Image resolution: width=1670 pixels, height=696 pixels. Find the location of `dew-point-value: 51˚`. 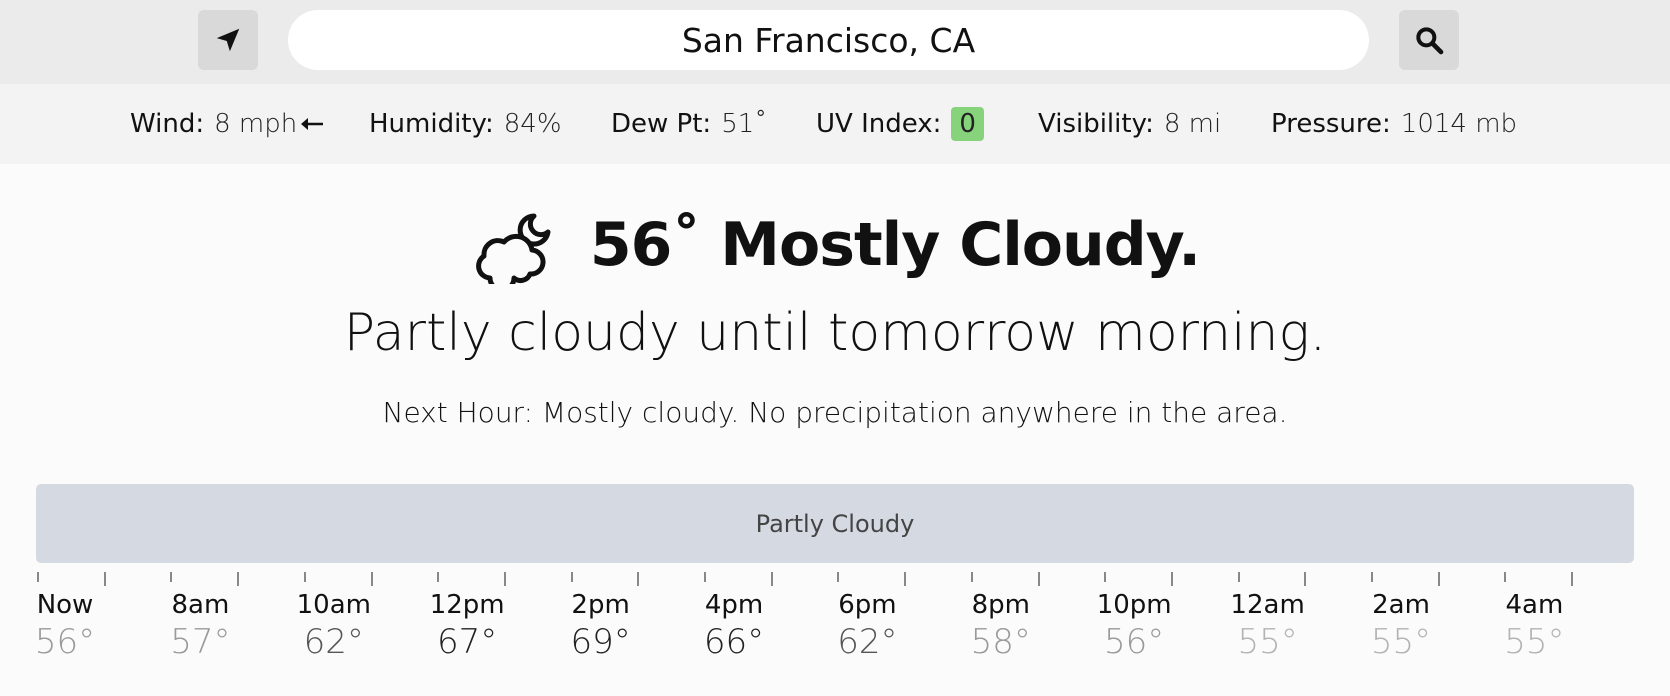

dew-point-value: 51˚ is located at coordinates (744, 124).